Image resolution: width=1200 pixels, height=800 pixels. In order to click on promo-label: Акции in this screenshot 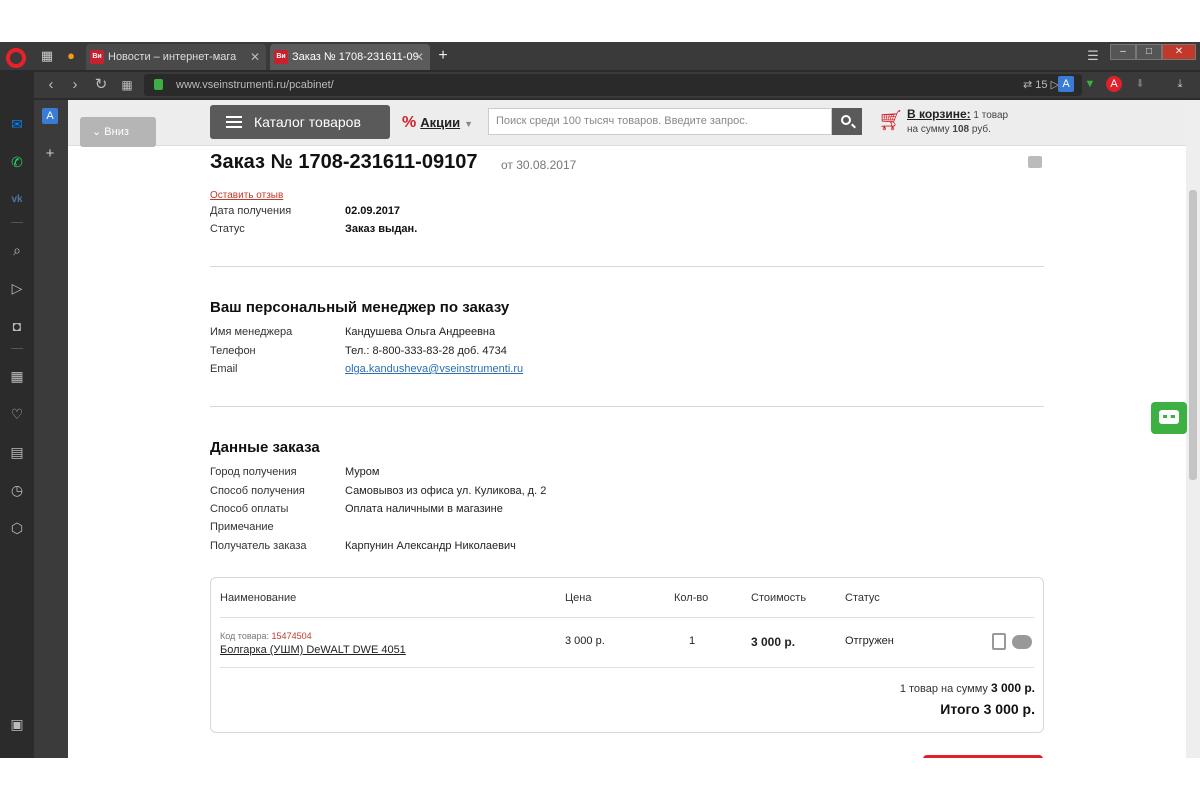, I will do `click(440, 122)`.